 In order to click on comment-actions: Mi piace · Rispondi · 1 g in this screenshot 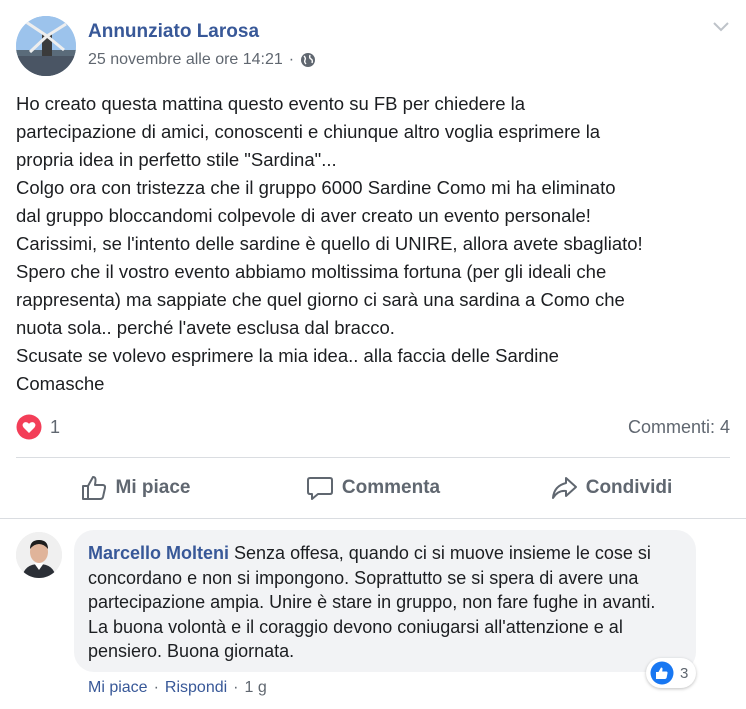, I will do `click(177, 688)`.